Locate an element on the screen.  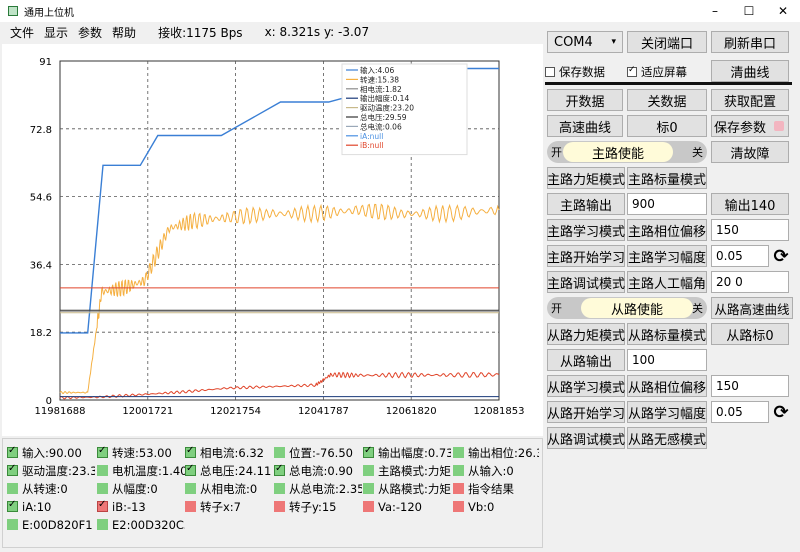
channel-label: Va:-120 is located at coordinates (400, 506).